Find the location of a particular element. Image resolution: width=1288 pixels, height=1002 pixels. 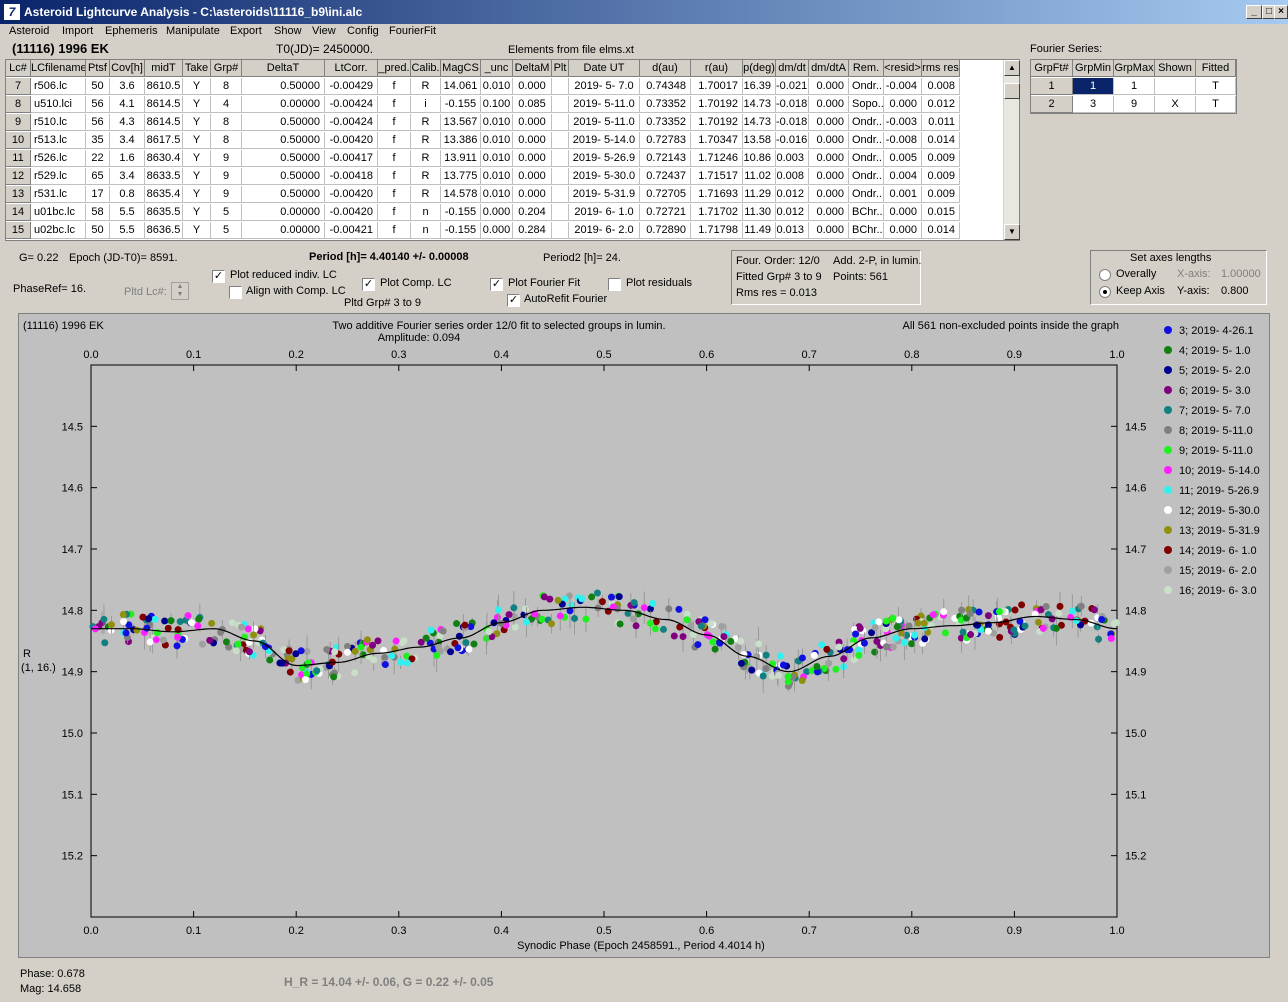

column-header: MagCS is located at coordinates (461, 68).